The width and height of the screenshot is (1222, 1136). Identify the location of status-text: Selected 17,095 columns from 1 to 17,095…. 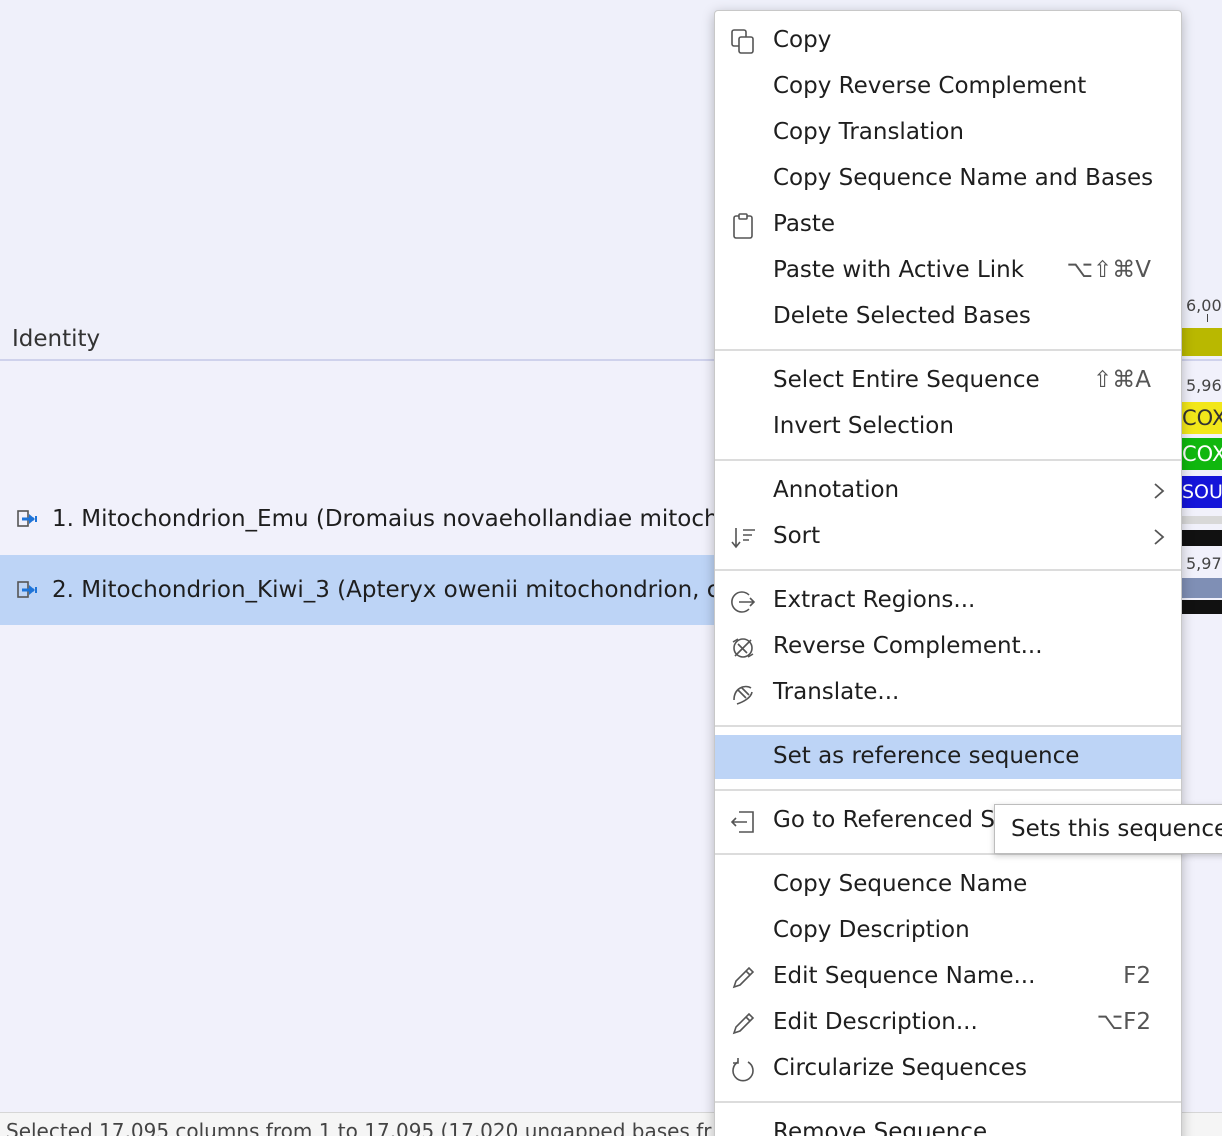
(359, 1127).